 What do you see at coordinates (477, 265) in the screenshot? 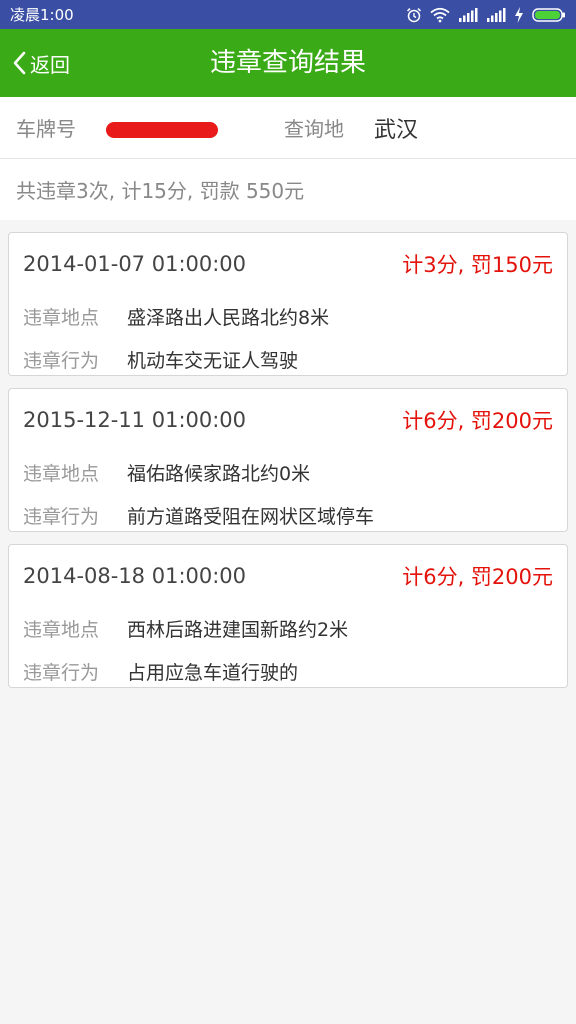
I see `violation-penalty: 计3分, 罚150元` at bounding box center [477, 265].